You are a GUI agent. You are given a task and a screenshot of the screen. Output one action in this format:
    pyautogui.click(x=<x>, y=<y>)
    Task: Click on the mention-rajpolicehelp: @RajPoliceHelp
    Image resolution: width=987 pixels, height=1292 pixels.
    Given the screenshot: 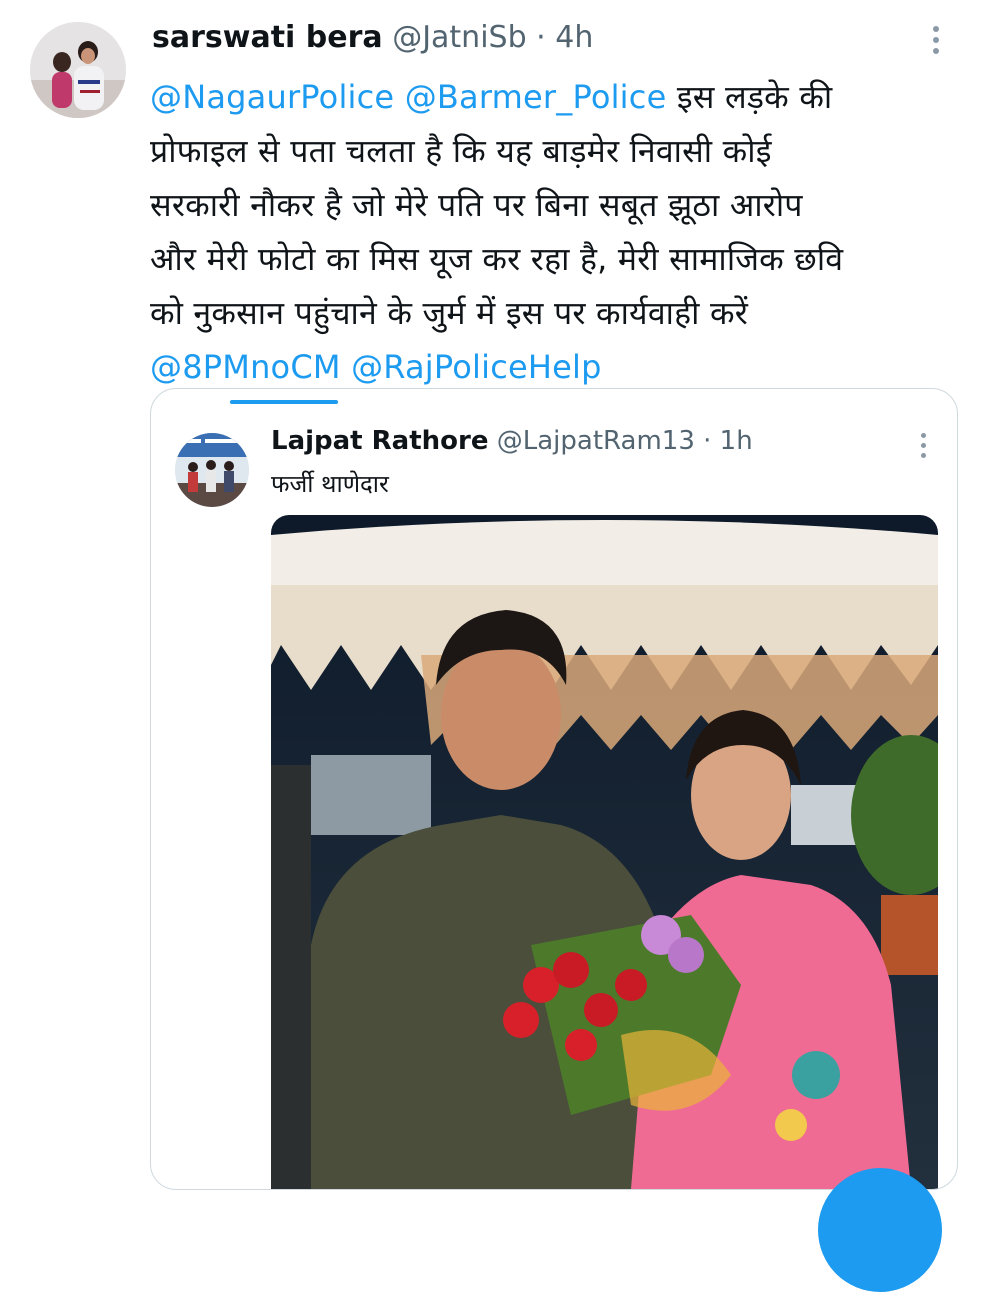 What is the action you would take?
    pyautogui.click(x=476, y=367)
    